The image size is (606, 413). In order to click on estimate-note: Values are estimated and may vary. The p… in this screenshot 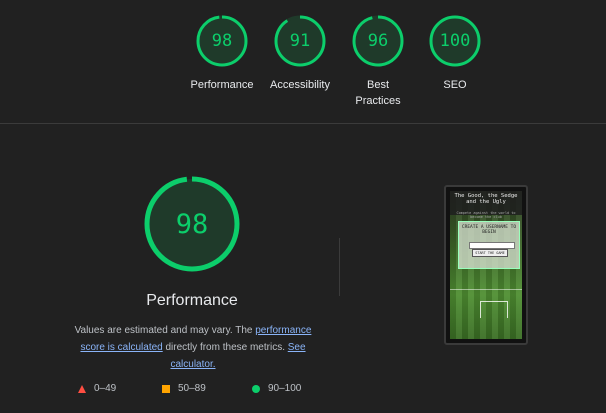, I will do `click(193, 347)`.